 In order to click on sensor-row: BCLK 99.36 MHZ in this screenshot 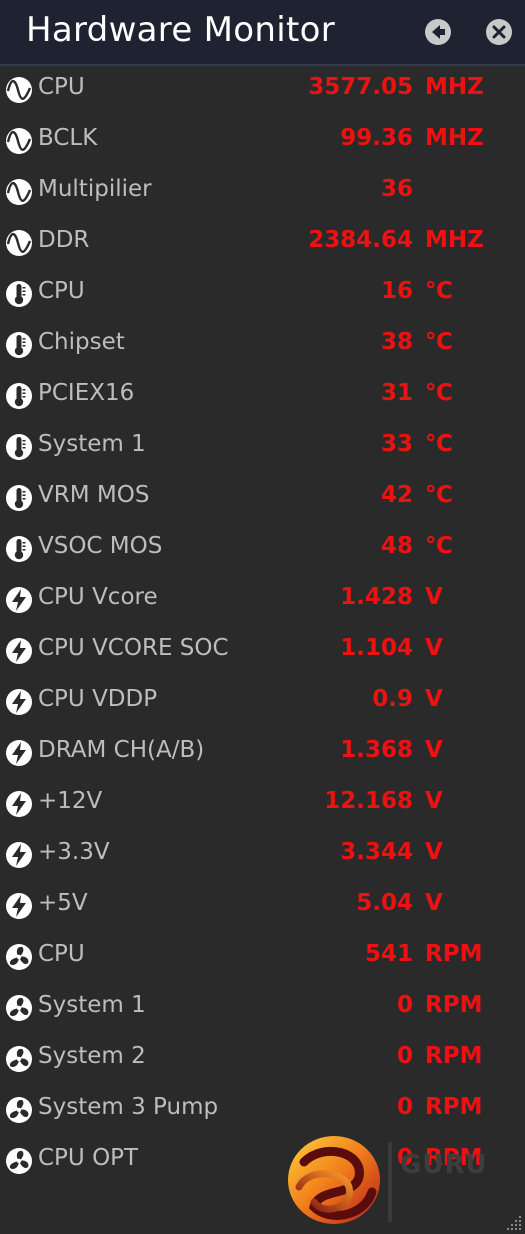, I will do `click(262, 140)`.